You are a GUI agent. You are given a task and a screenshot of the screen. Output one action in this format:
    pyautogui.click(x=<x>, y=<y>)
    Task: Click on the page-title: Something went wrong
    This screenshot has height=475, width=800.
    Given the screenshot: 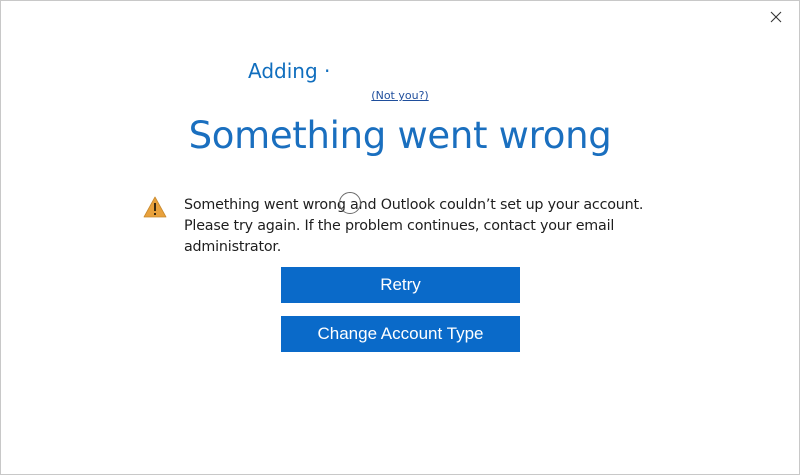 What is the action you would take?
    pyautogui.click(x=400, y=135)
    